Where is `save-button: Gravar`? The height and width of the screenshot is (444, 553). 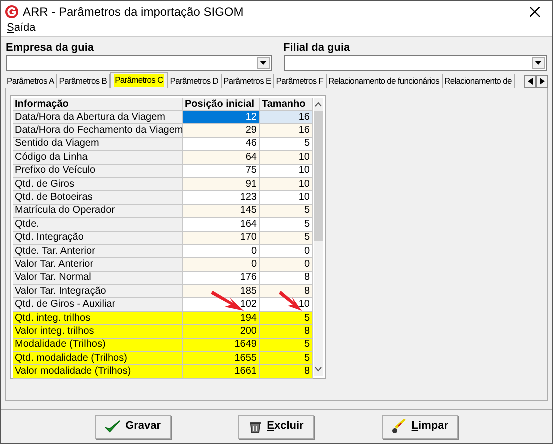
save-button: Gravar is located at coordinates (132, 426).